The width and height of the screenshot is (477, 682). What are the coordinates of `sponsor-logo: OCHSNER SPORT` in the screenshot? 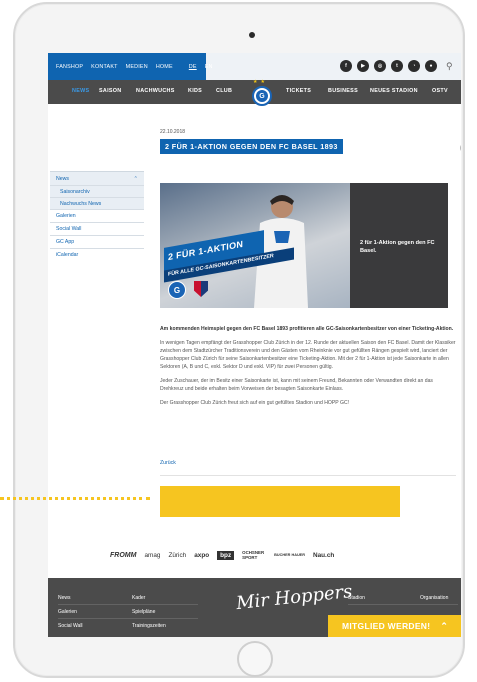 It's located at (254, 555).